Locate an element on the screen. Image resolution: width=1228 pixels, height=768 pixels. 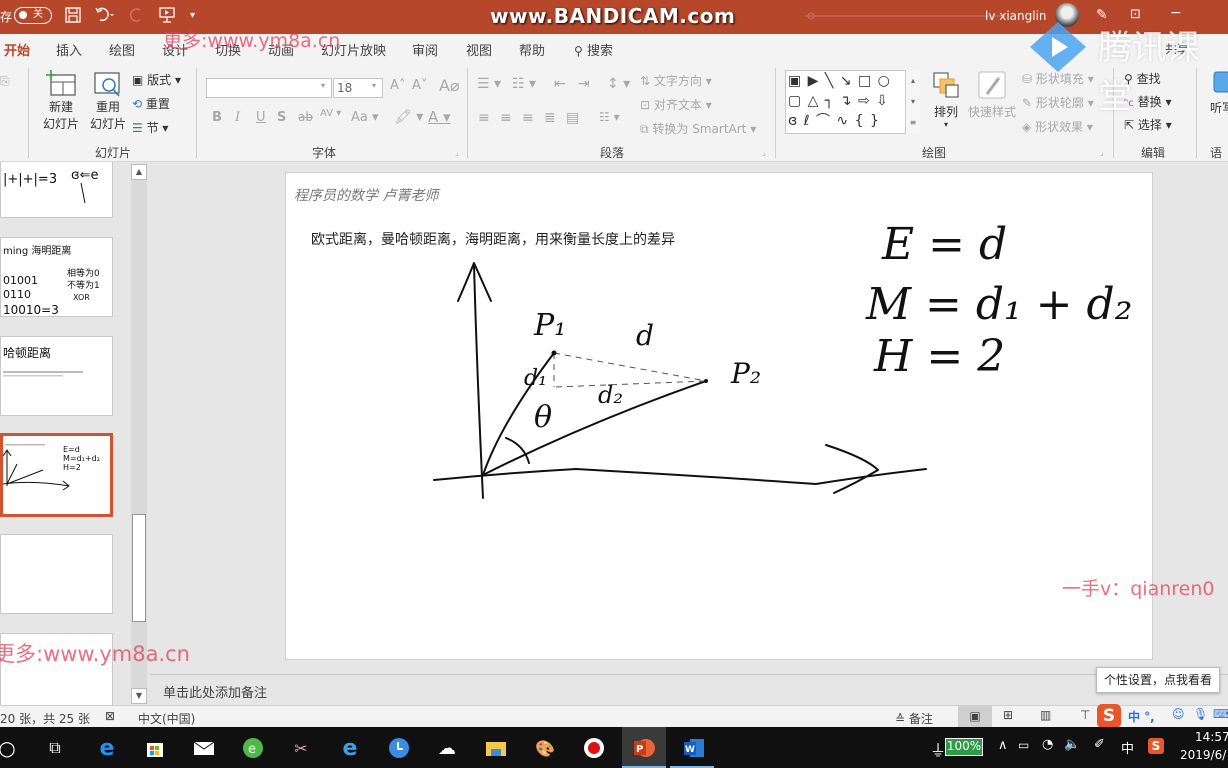
highlight-icon: 🖍 ▾ is located at coordinates (408, 117).